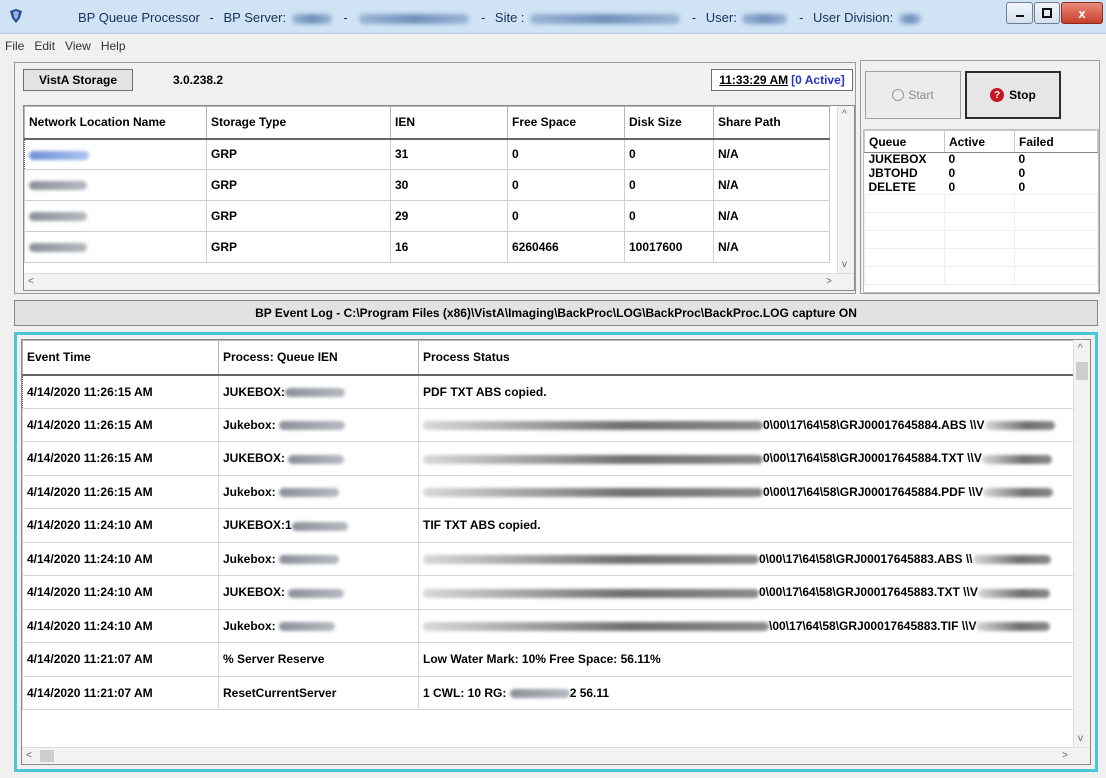  Describe the element at coordinates (997, 95) in the screenshot. I see `stop-icon: ?` at that location.